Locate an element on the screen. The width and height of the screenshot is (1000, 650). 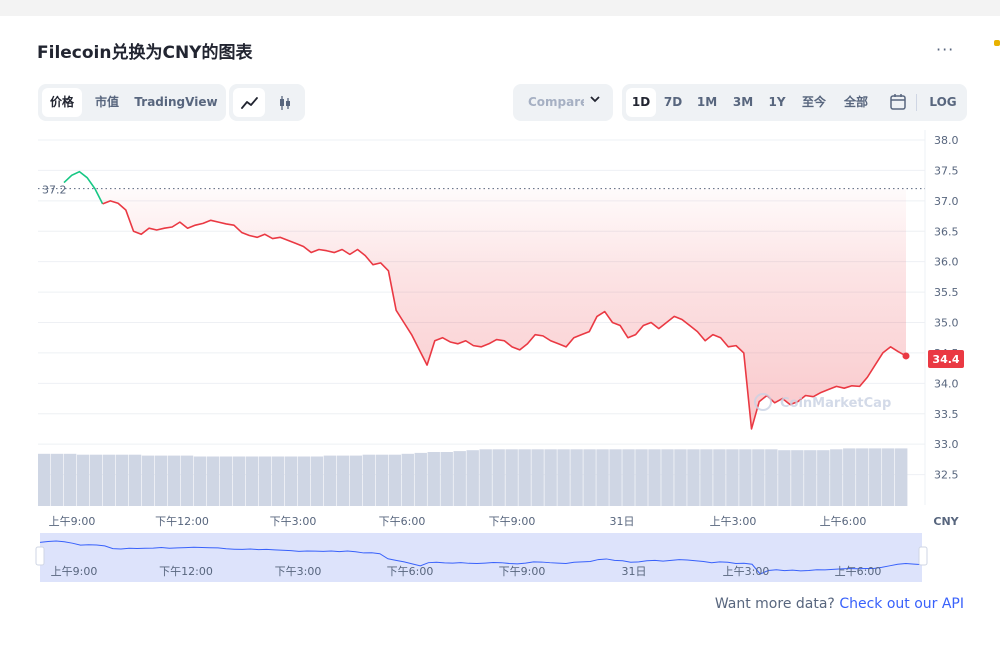
watermark-text: CoinMarketCap is located at coordinates (835, 403).